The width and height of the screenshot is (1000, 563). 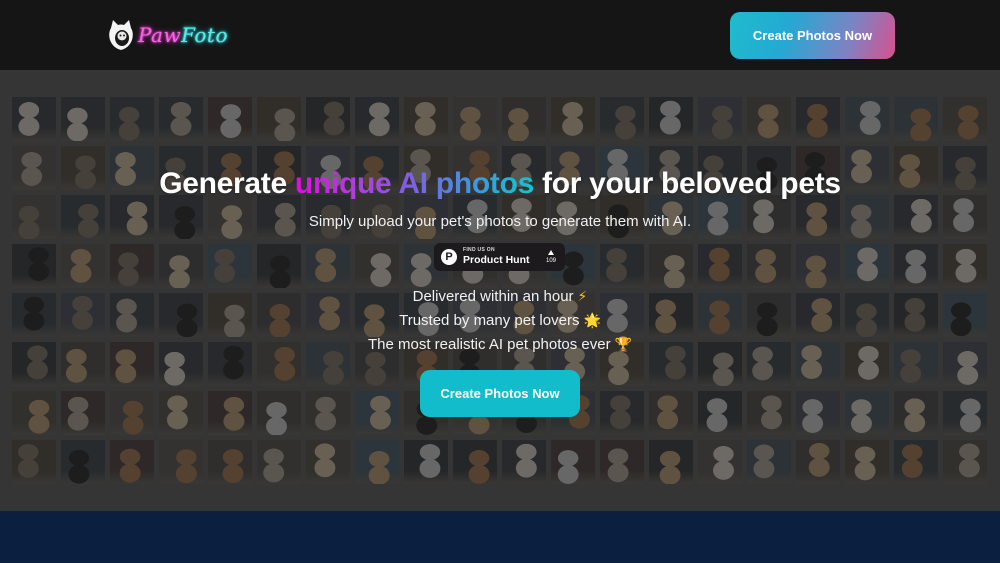 I want to click on feature-text: The most realistic AI pet photos ever, so click(x=489, y=344).